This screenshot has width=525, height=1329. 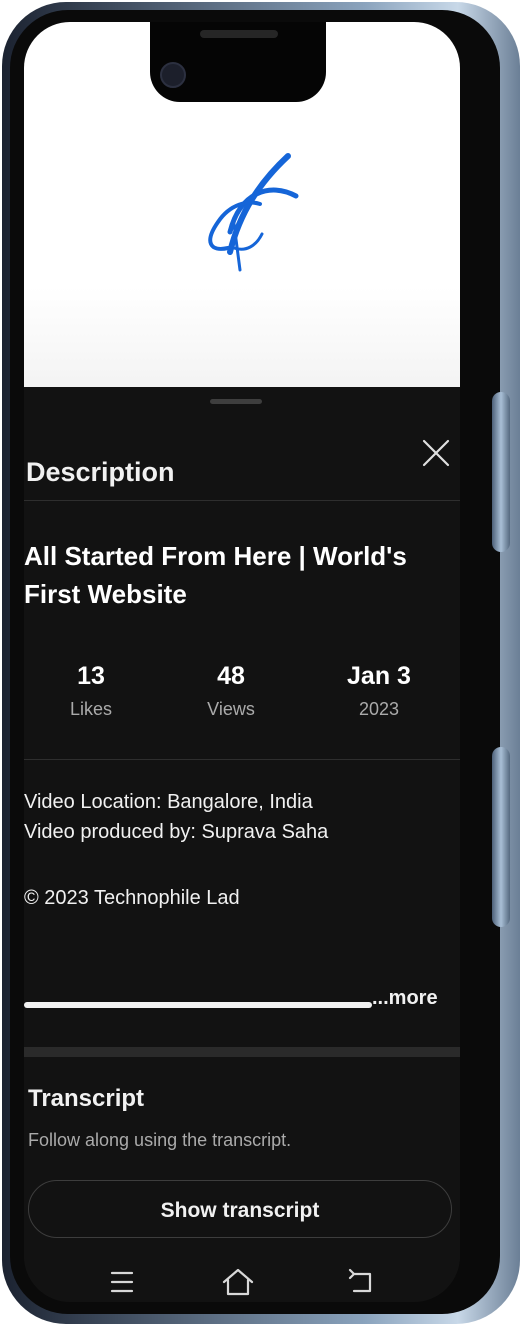 I want to click on description-progress-bar, so click(x=198, y=1005).